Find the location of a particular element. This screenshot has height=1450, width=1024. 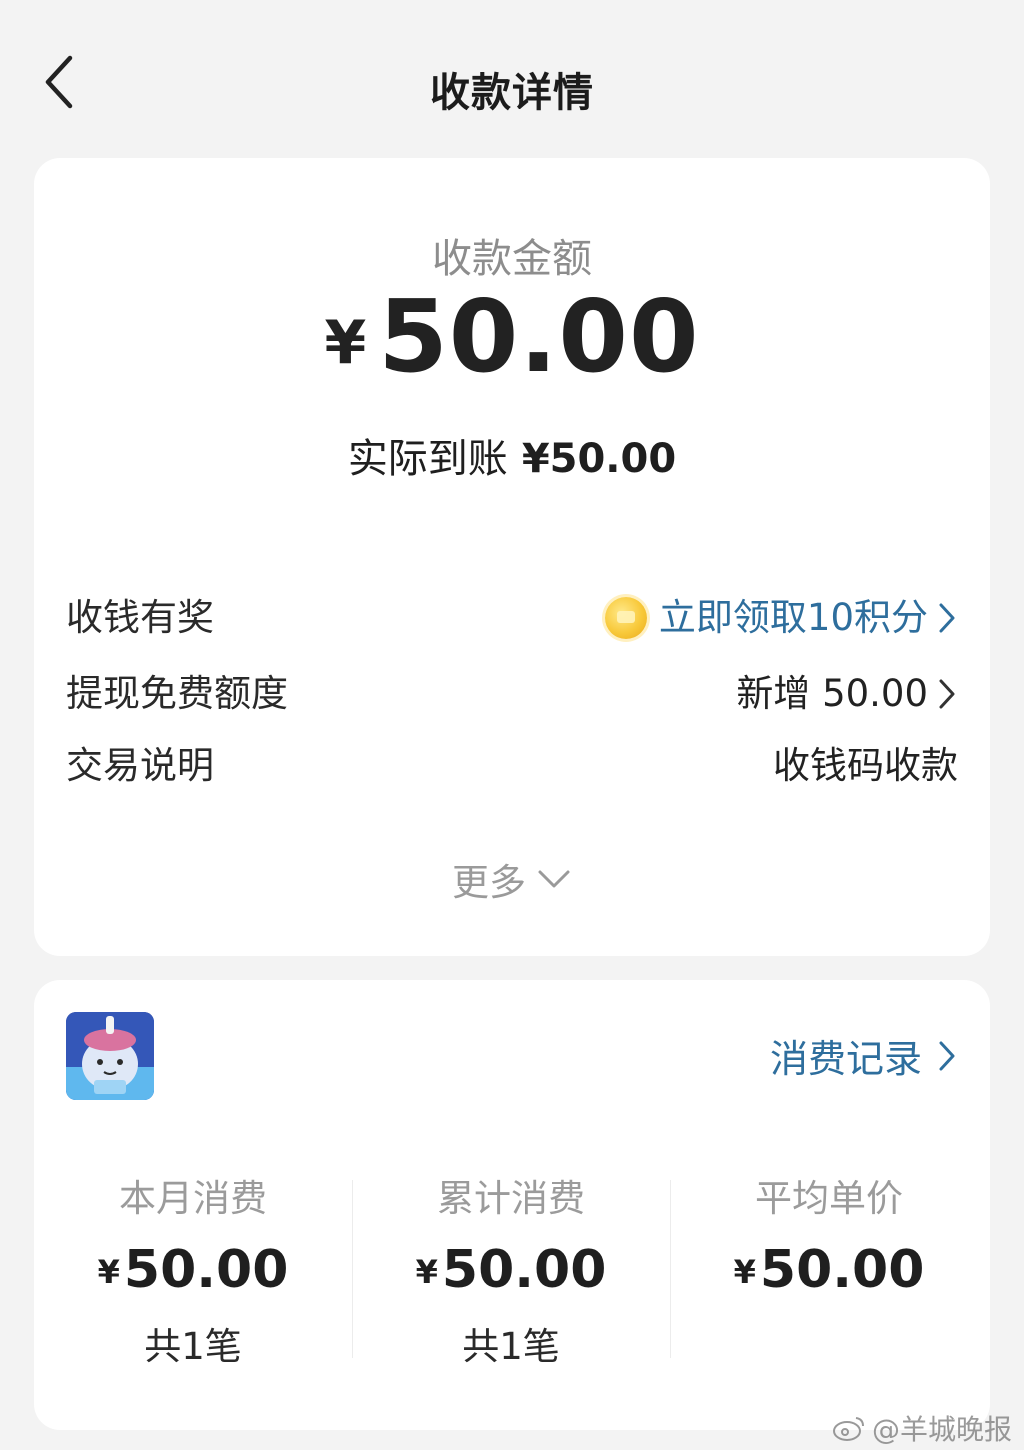

actual-received: 实际到账 ¥50.00 is located at coordinates (512, 455).